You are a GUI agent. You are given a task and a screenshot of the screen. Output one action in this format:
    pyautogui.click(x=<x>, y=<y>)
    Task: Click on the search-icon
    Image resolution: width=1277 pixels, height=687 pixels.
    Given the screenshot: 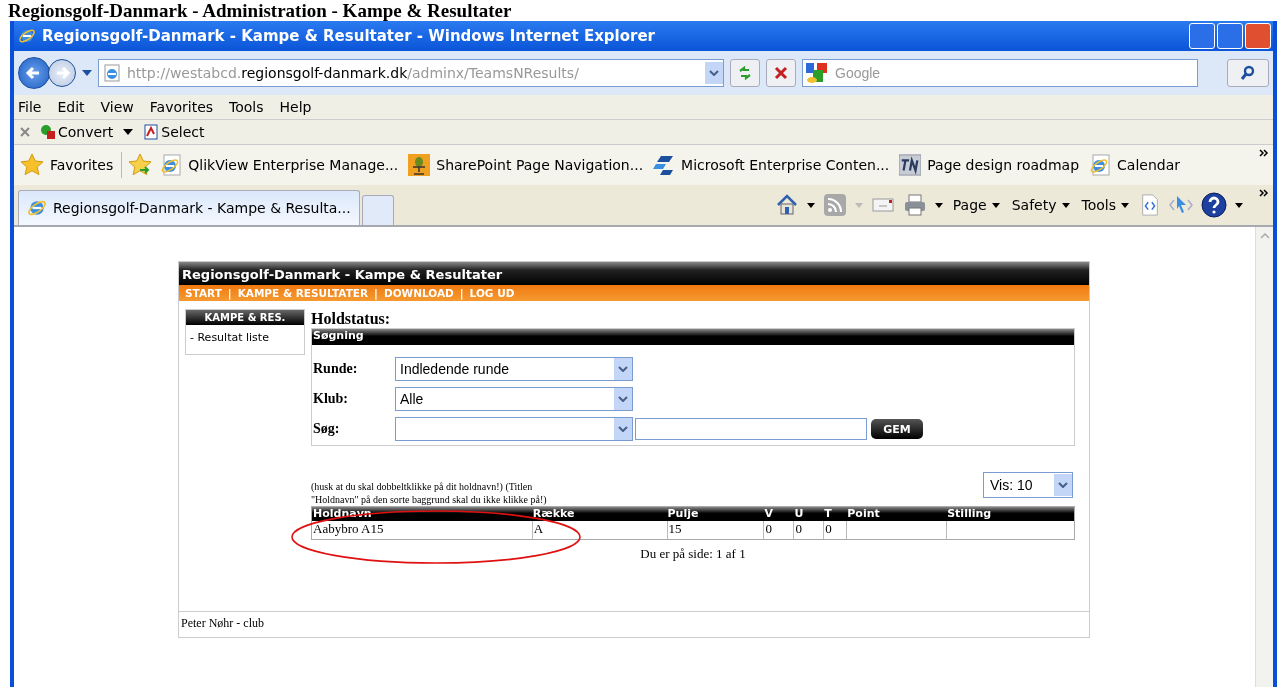 What is the action you would take?
    pyautogui.click(x=1248, y=73)
    